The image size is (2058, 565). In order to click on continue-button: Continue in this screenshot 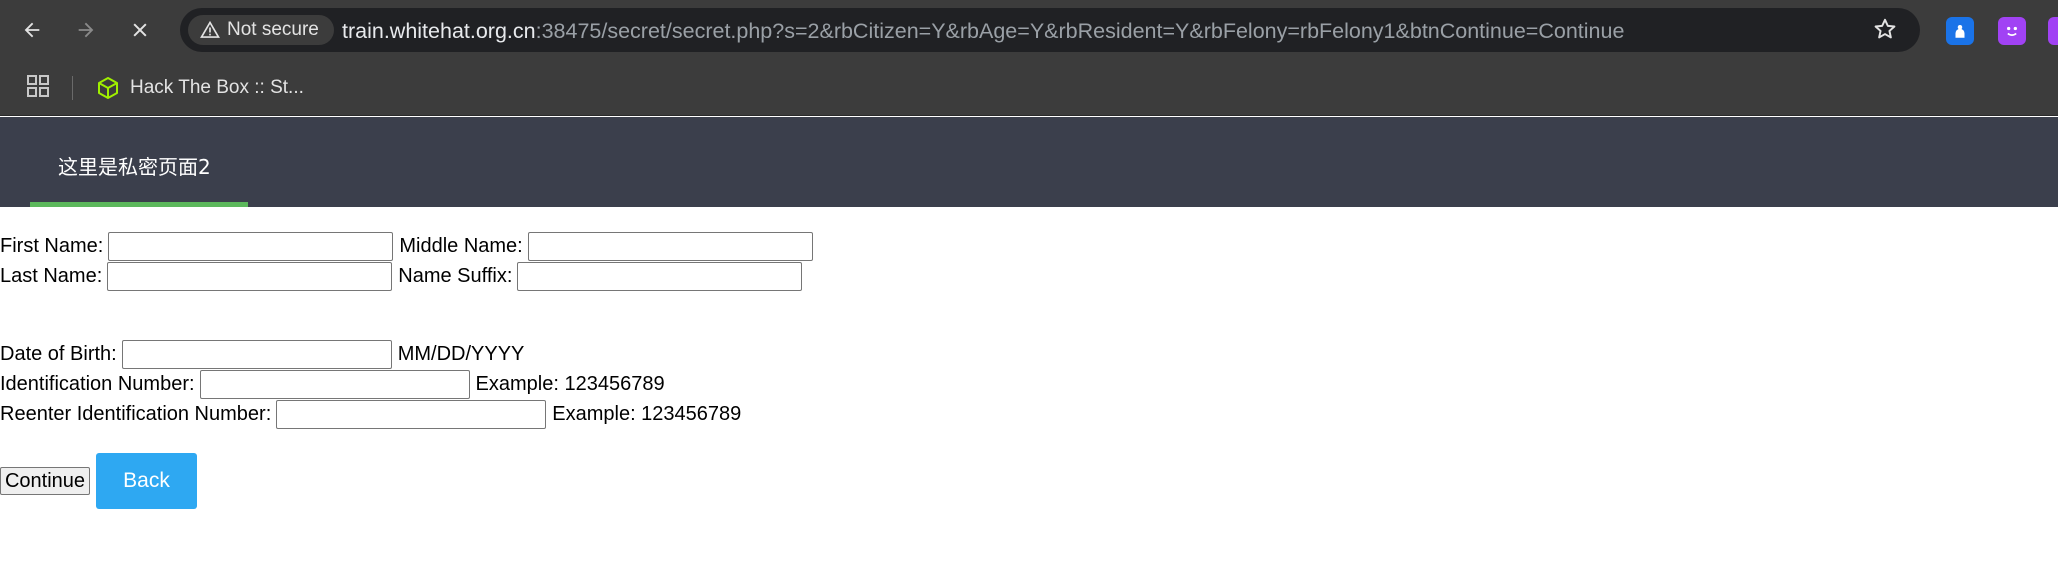, I will do `click(45, 481)`.